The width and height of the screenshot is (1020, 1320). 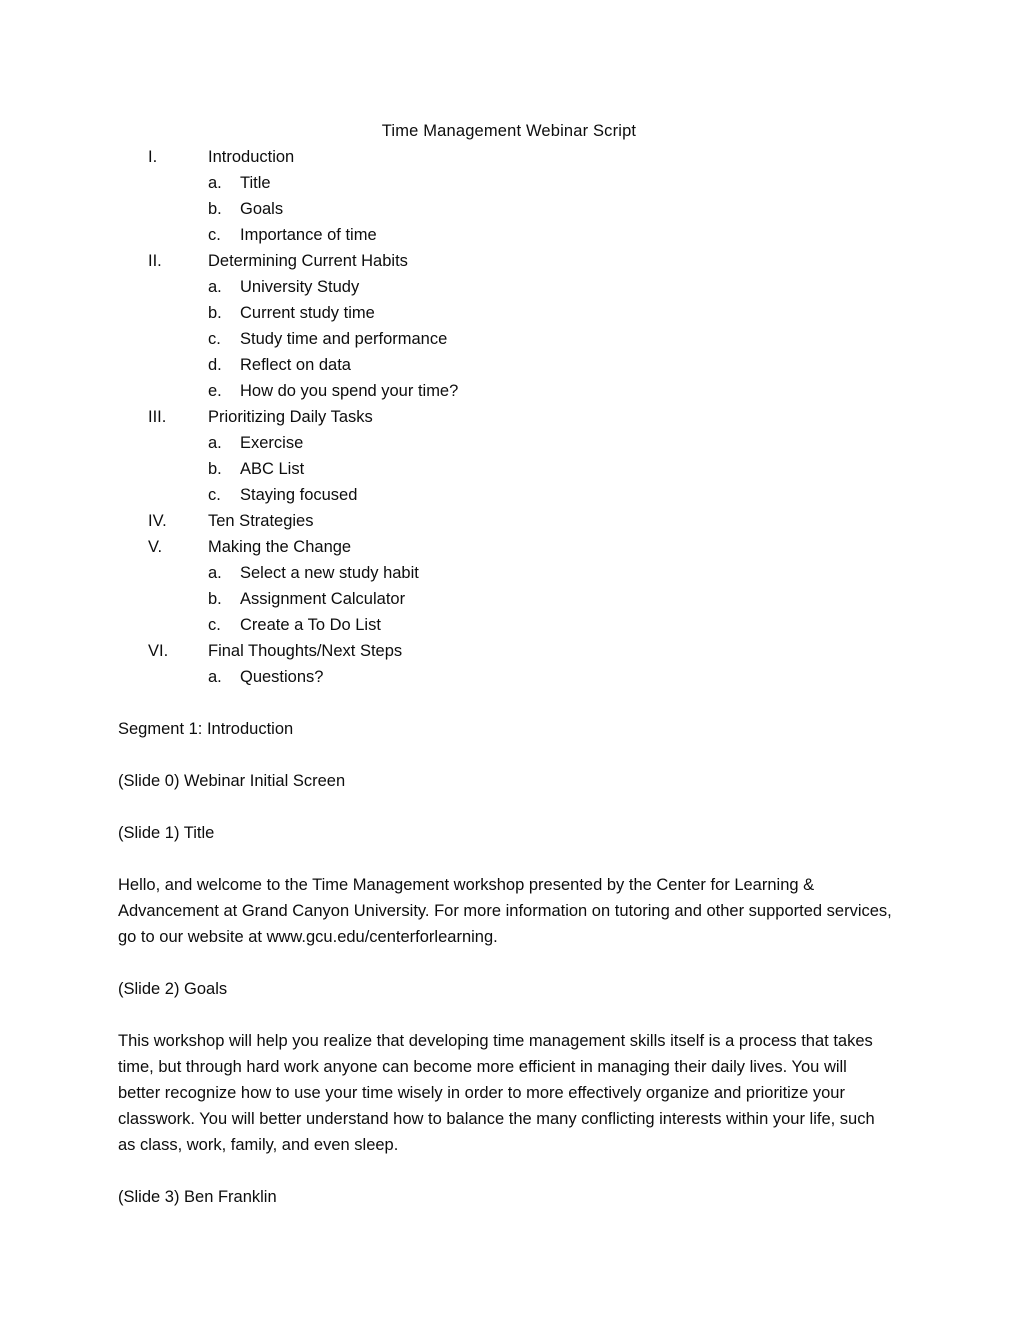 What do you see at coordinates (308, 235) in the screenshot?
I see `outline-item-label: Importance of time` at bounding box center [308, 235].